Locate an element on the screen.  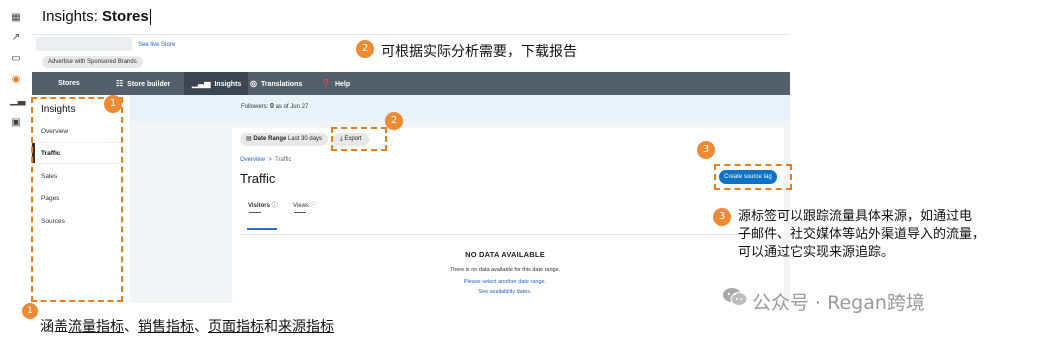
nav-store-builder-label: Store builder is located at coordinates (149, 84).